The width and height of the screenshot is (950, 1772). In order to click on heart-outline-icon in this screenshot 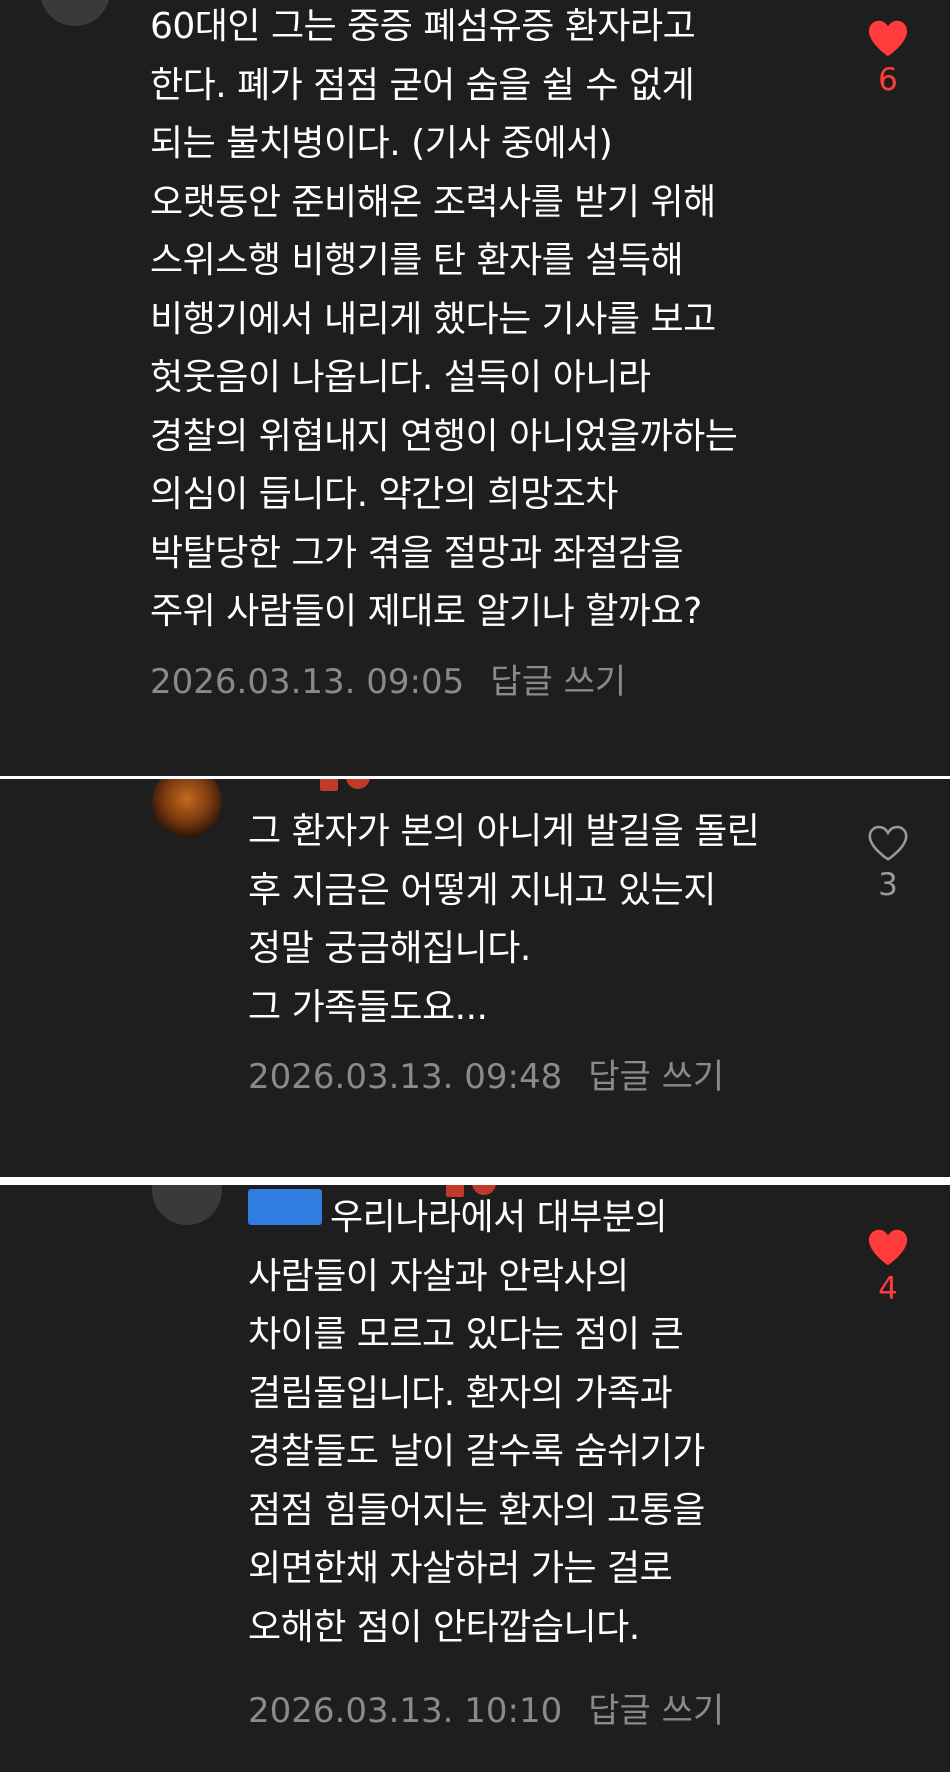, I will do `click(888, 843)`.